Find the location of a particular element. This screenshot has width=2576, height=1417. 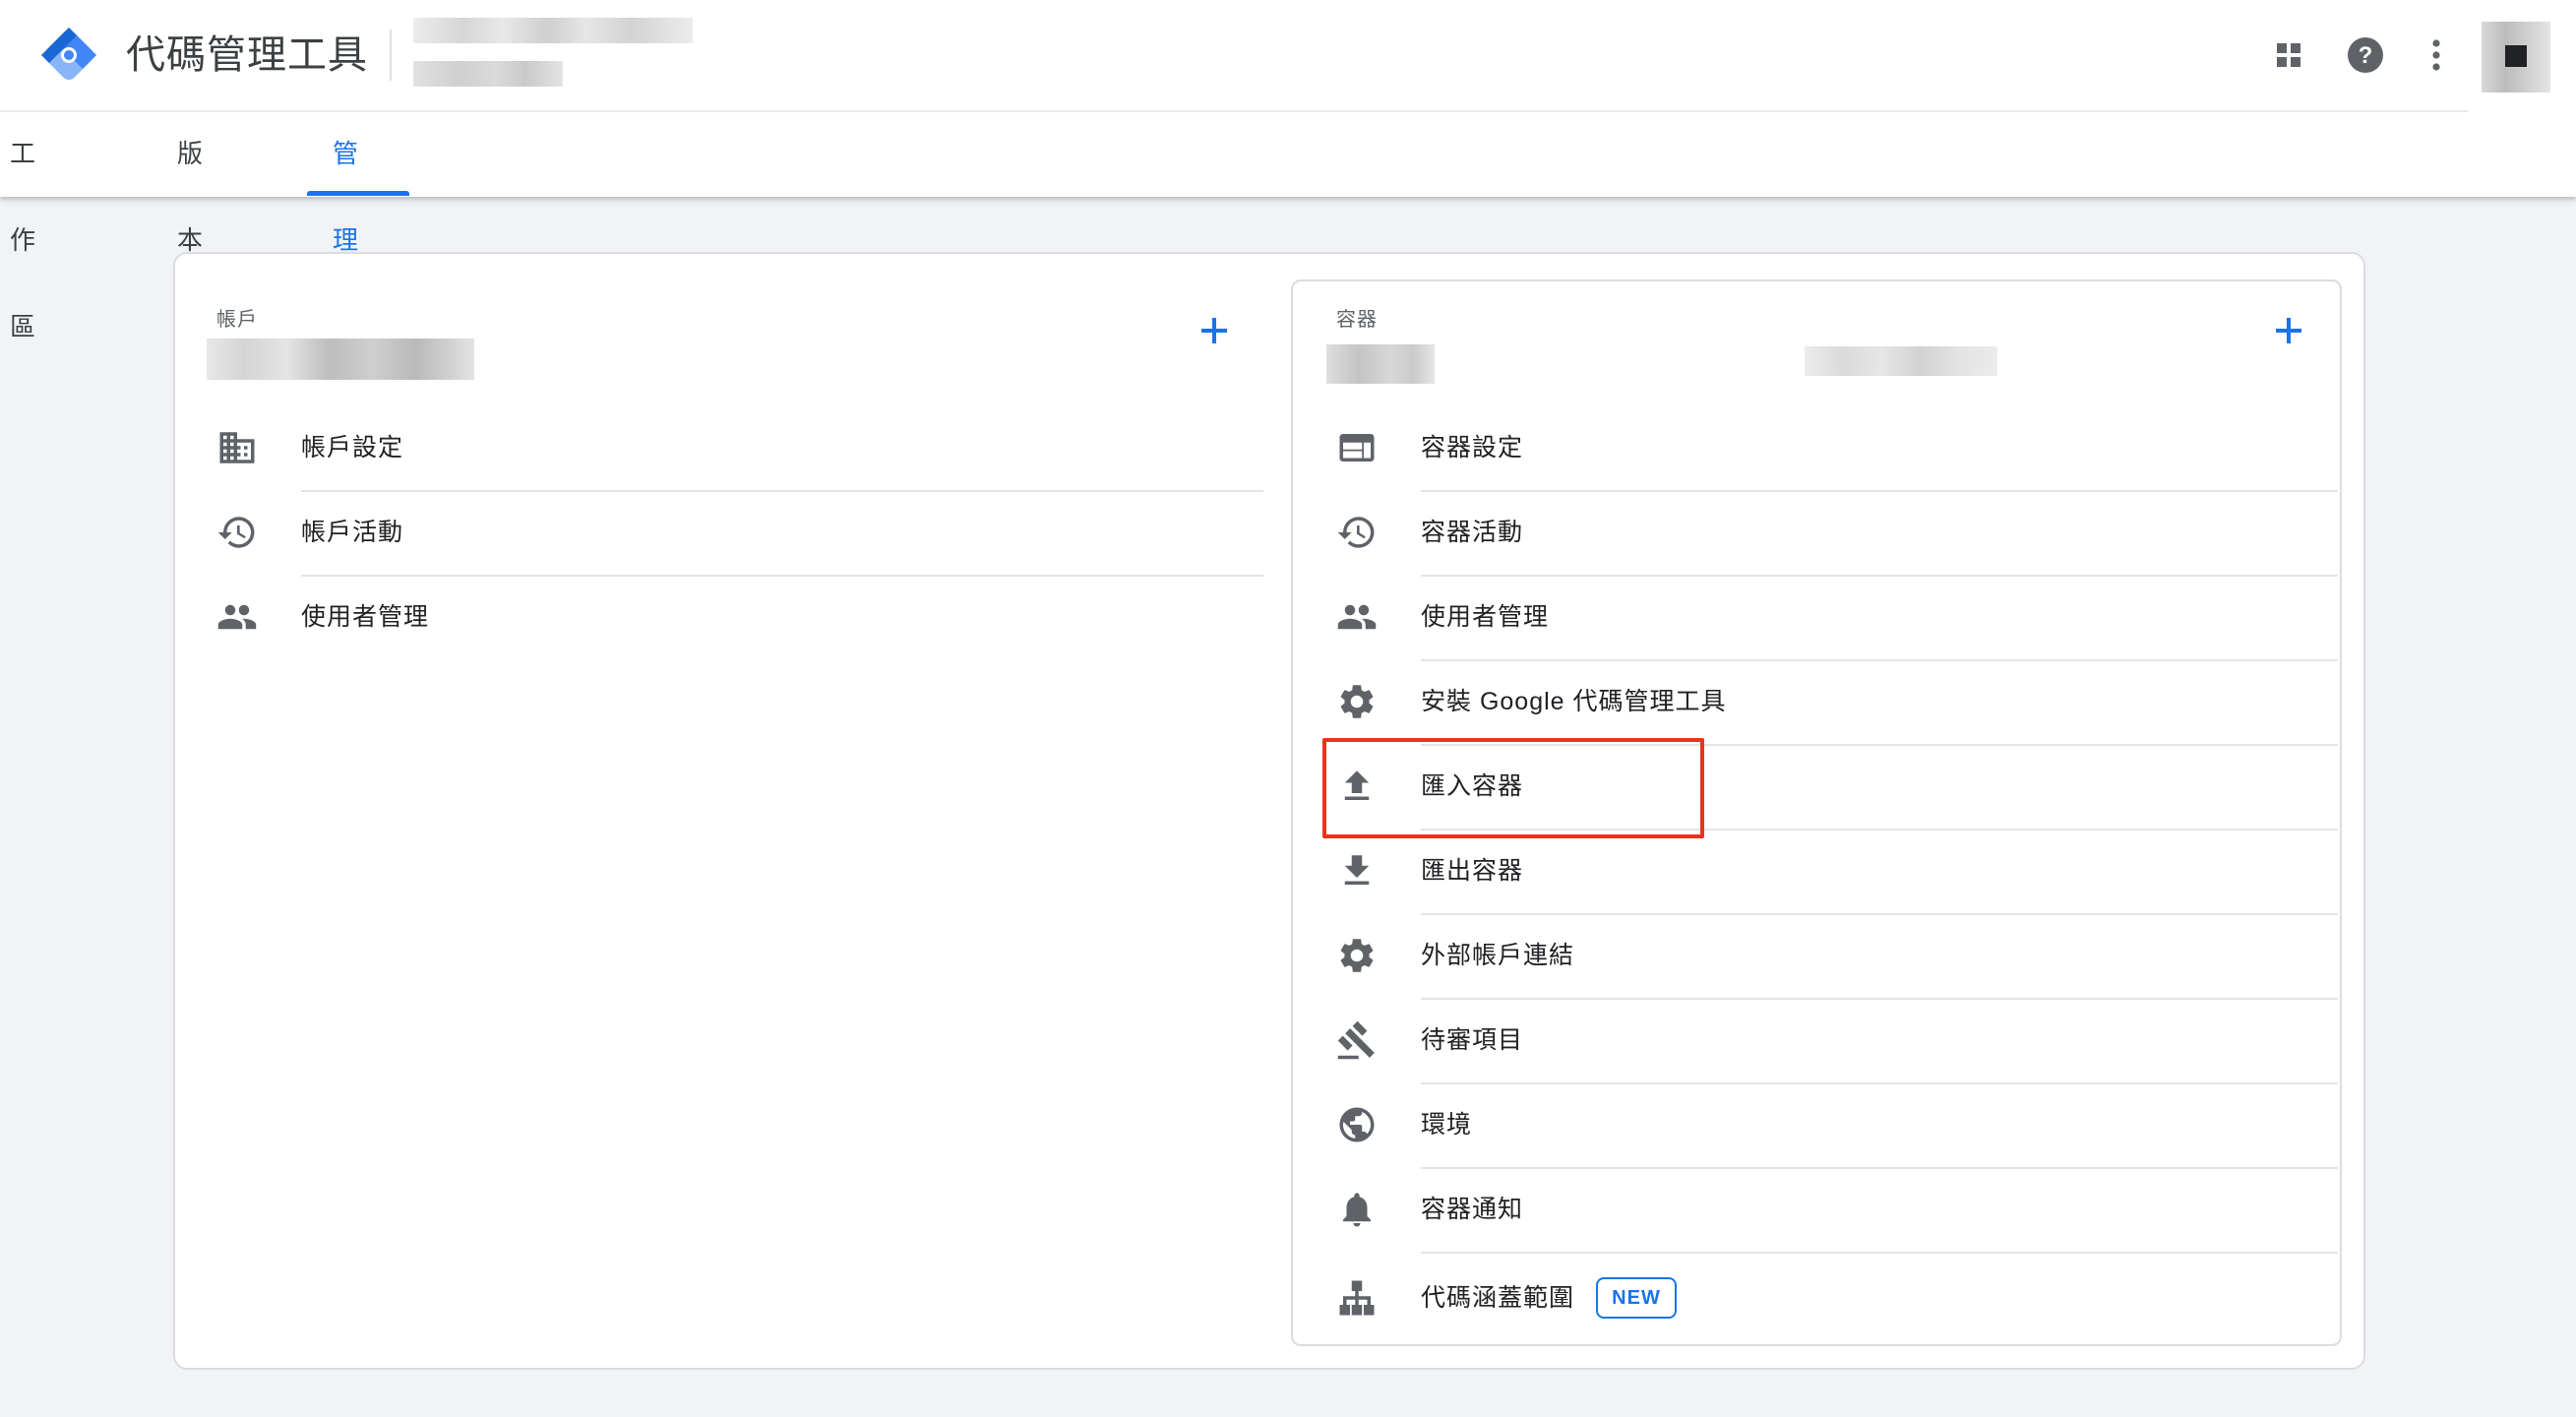

top-bar: 代碼管理工具 ? is located at coordinates (1275, 56).